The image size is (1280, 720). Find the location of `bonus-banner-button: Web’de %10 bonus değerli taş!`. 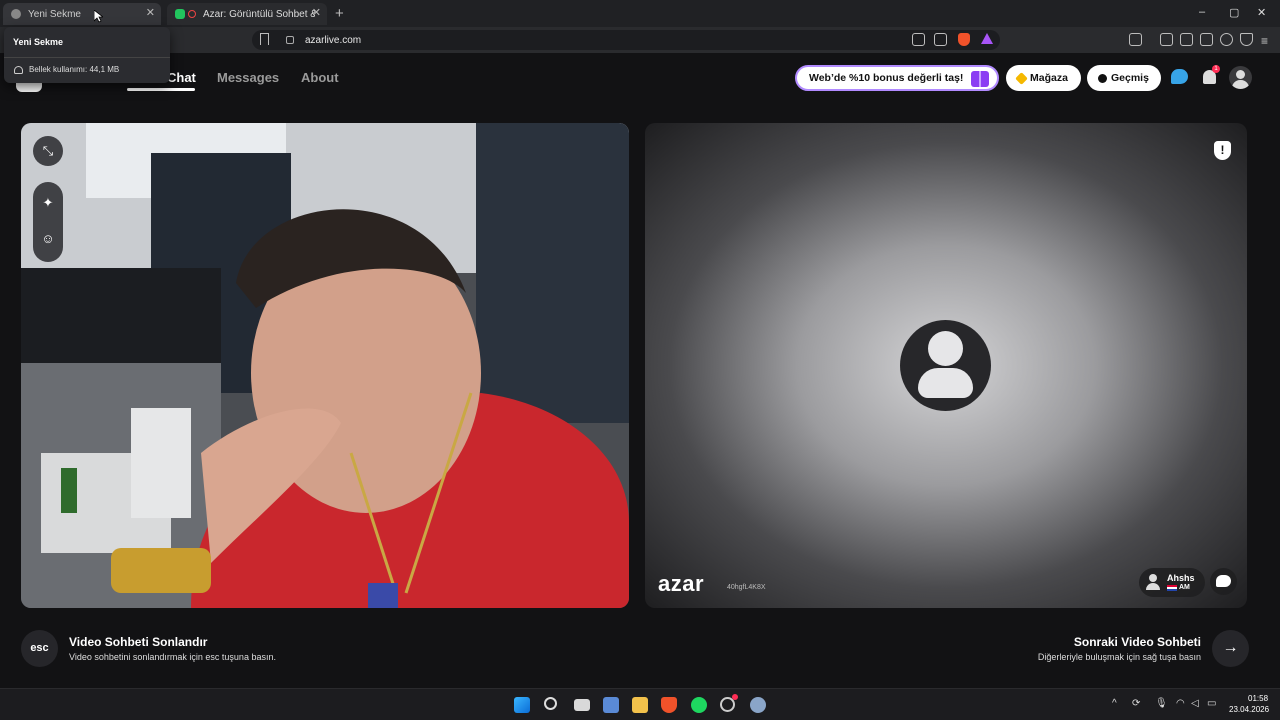

bonus-banner-button: Web’de %10 bonus değerli taş! is located at coordinates (897, 78).